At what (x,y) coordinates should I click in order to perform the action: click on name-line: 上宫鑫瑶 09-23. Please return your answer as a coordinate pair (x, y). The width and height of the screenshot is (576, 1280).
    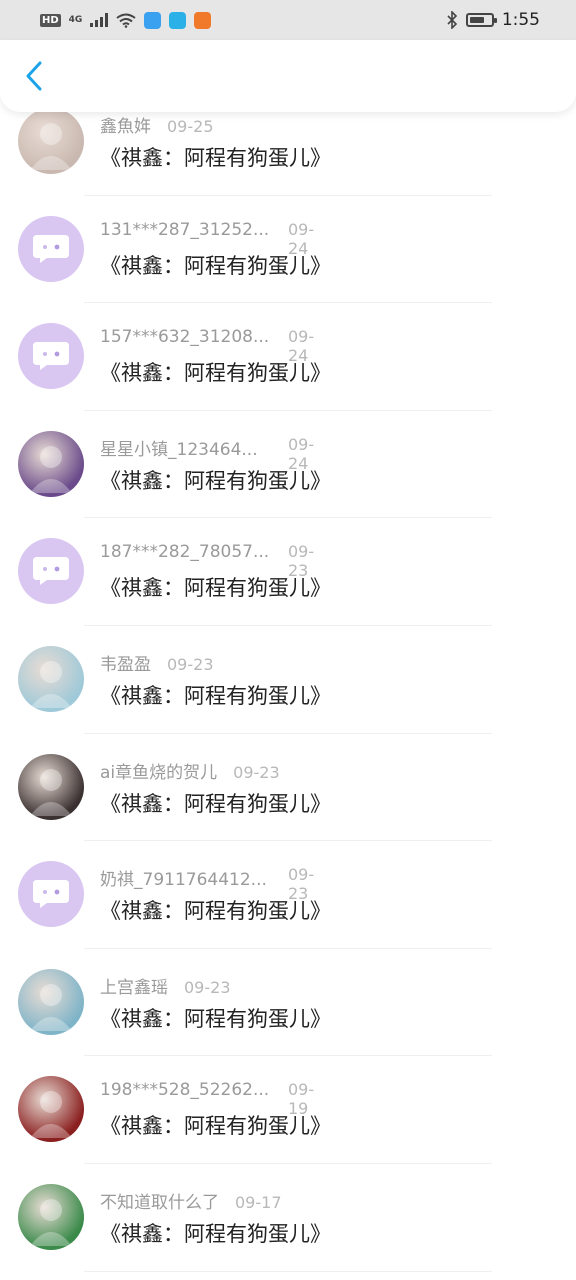
    Looking at the image, I should click on (165, 985).